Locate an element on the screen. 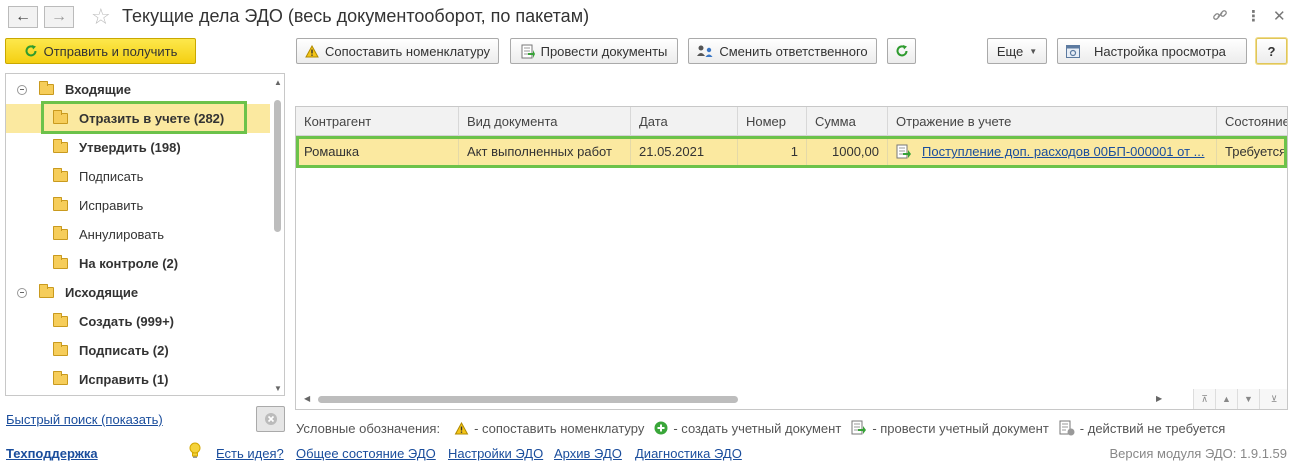  legend-item: - действий не требуется is located at coordinates (1142, 428).